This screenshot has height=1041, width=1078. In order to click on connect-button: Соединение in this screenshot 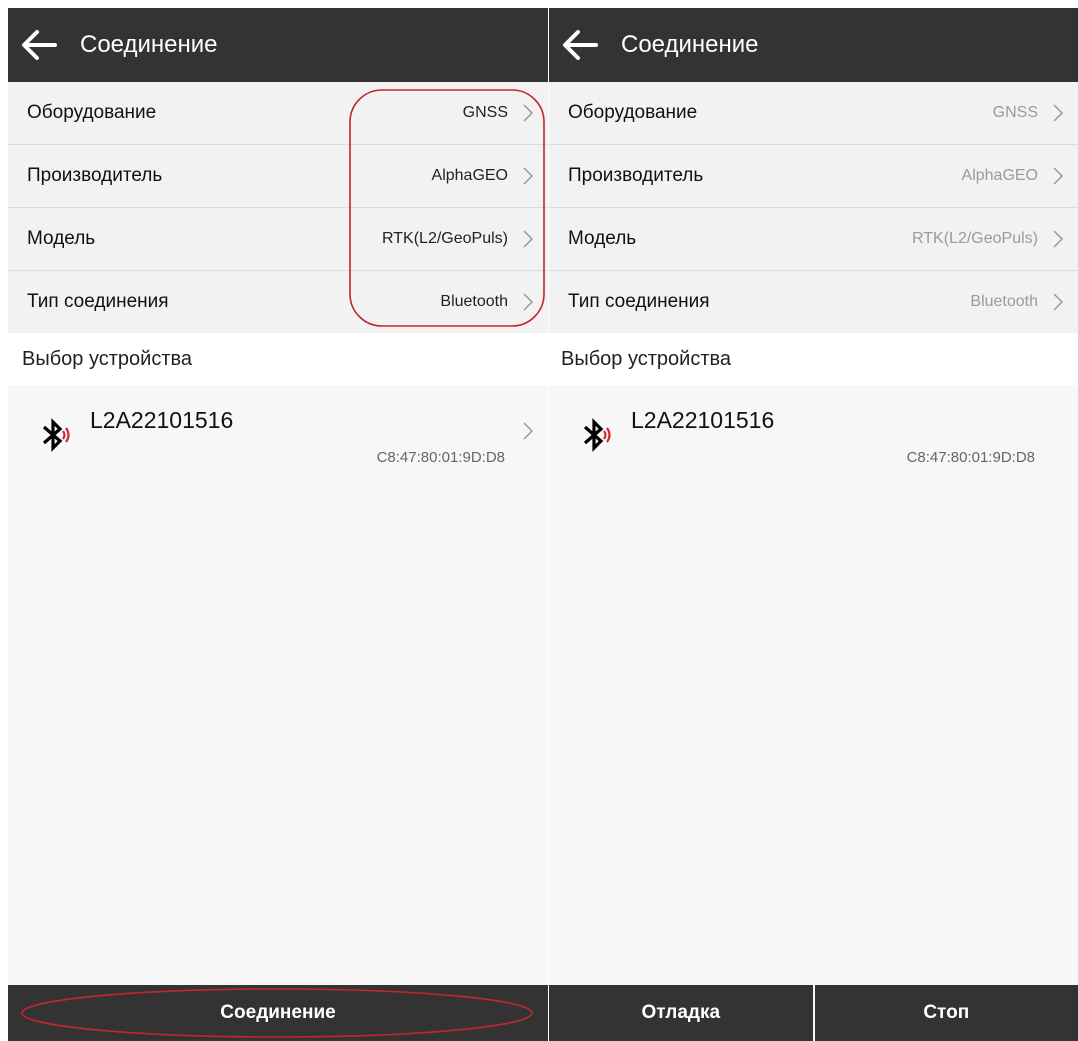, I will do `click(278, 1013)`.